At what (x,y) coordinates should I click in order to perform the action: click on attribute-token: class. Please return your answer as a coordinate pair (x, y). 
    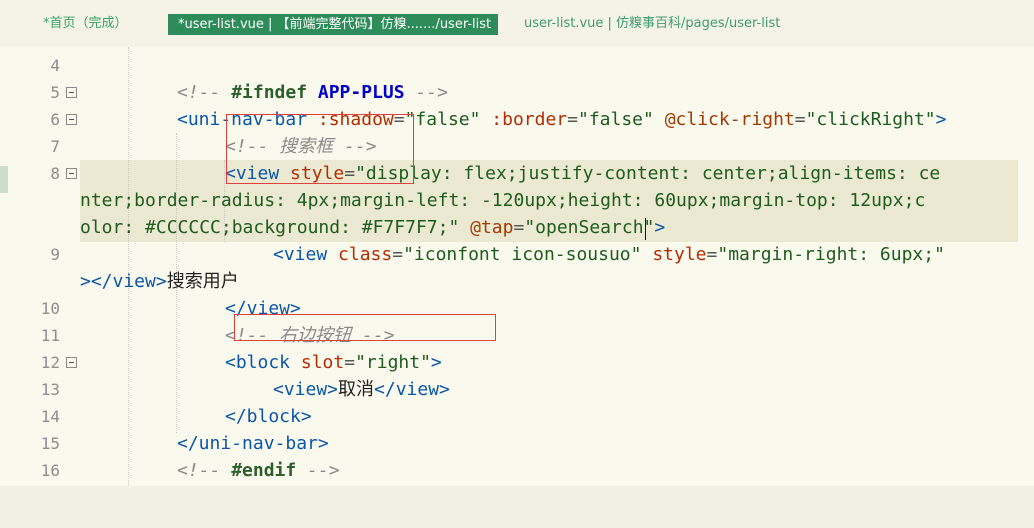
    Looking at the image, I should click on (360, 254).